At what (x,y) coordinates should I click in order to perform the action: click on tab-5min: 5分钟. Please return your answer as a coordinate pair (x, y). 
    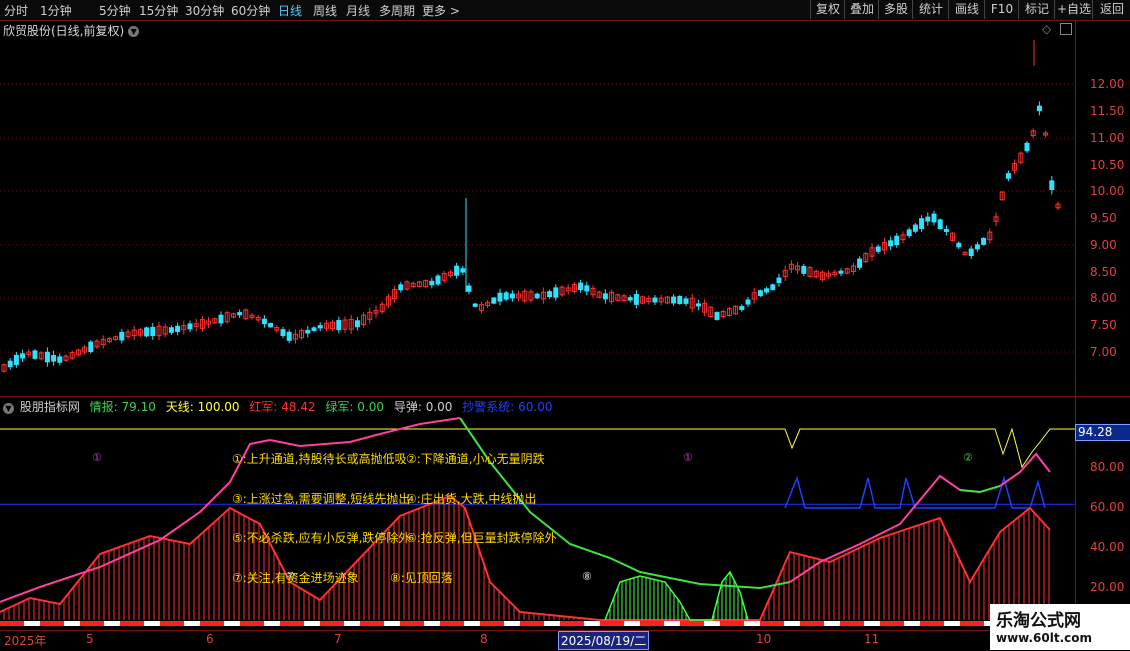
    Looking at the image, I should click on (115, 10).